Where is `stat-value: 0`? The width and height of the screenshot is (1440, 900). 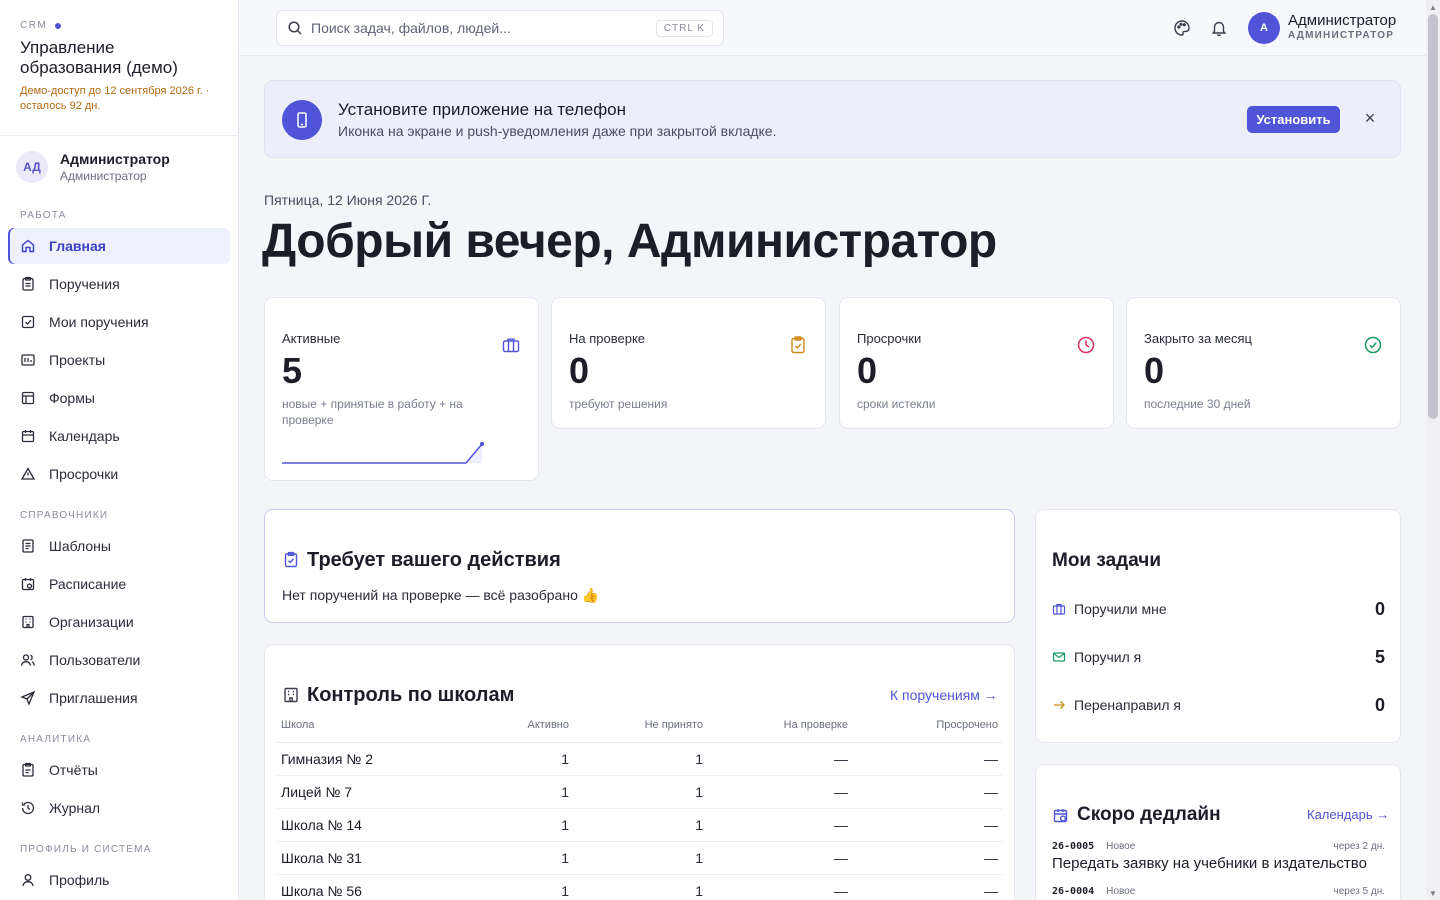
stat-value: 0 is located at coordinates (1154, 370).